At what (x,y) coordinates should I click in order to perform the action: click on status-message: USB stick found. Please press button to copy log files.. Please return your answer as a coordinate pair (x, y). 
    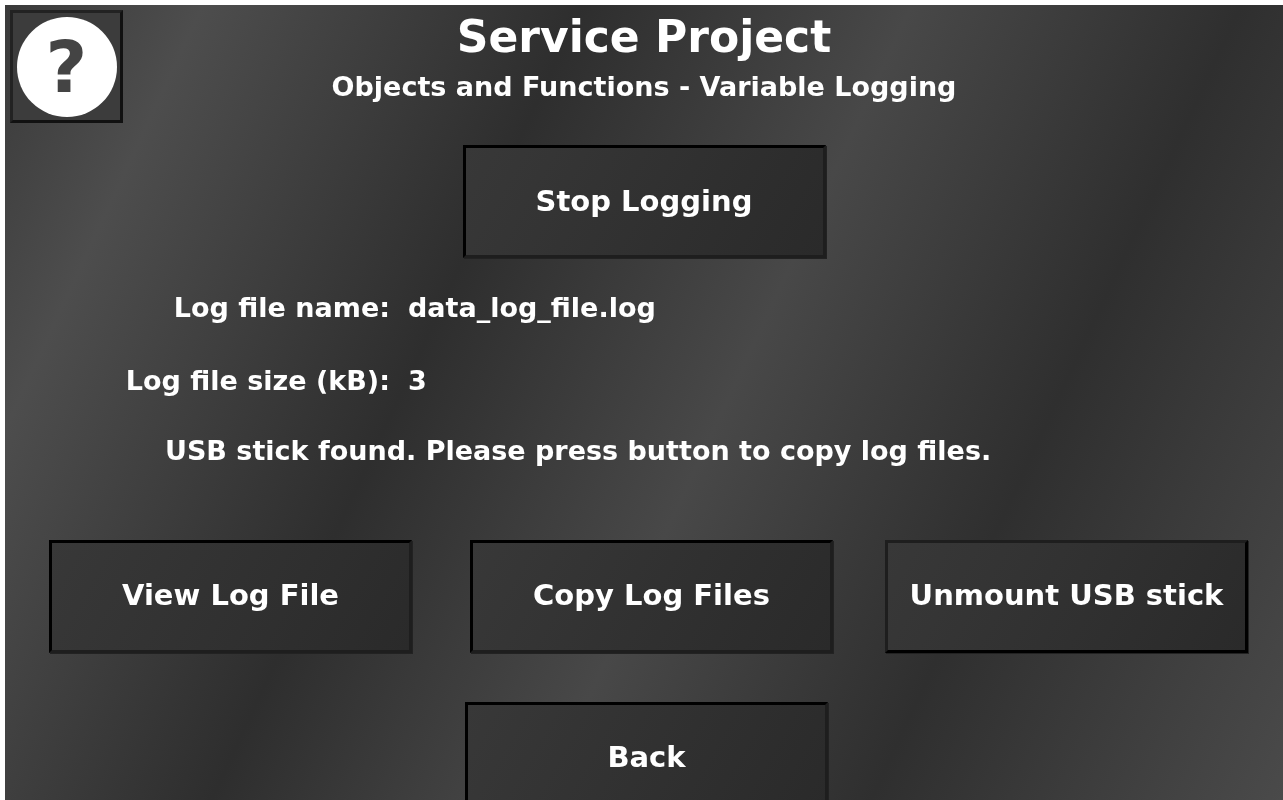
    Looking at the image, I should click on (578, 450).